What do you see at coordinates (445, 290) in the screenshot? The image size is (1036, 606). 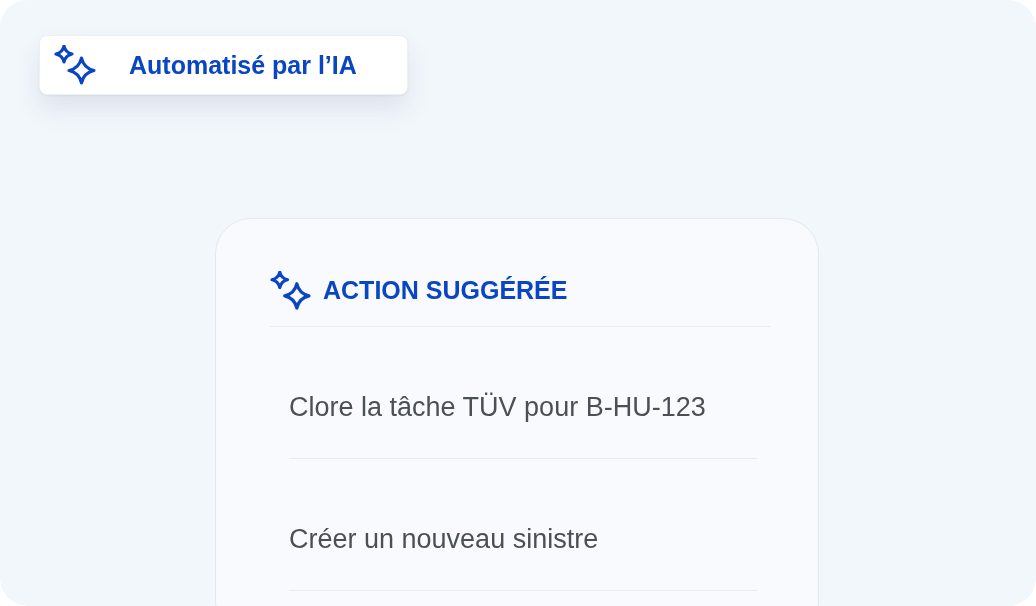 I see `section-title: ACTION SUGGÉRÉE` at bounding box center [445, 290].